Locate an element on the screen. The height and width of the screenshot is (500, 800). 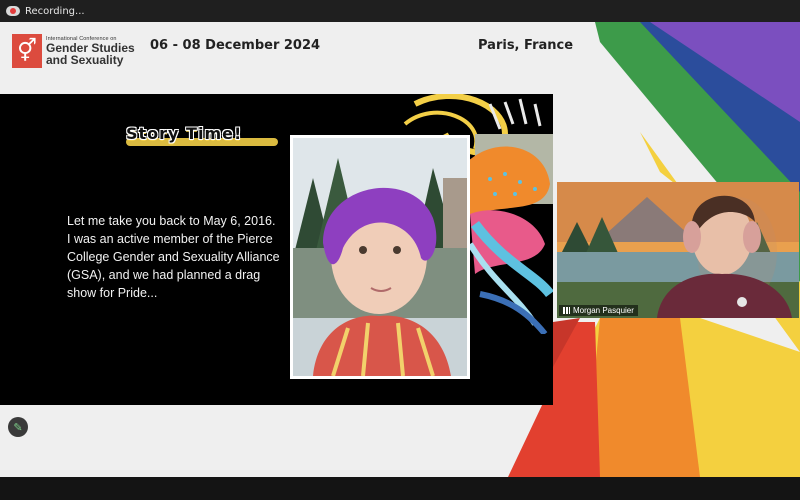
participant-name: Morgan Pasquier is located at coordinates (603, 310).